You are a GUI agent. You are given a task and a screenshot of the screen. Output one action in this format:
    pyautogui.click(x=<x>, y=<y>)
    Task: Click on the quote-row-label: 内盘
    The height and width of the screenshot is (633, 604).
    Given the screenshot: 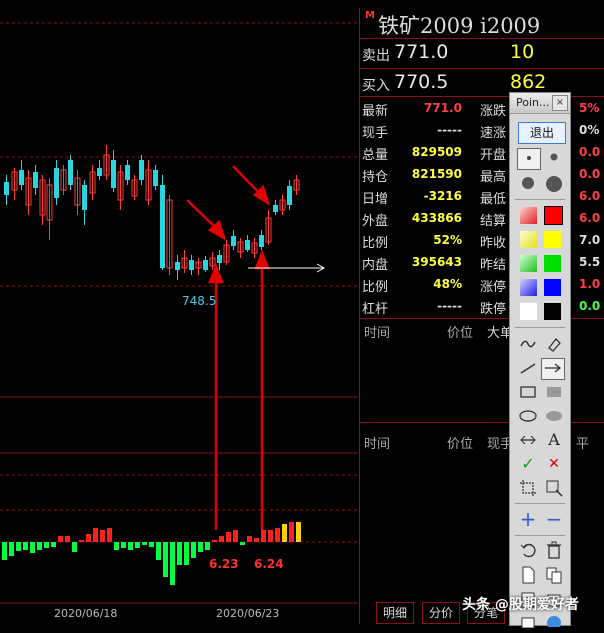 What is the action you would take?
    pyautogui.click(x=375, y=265)
    